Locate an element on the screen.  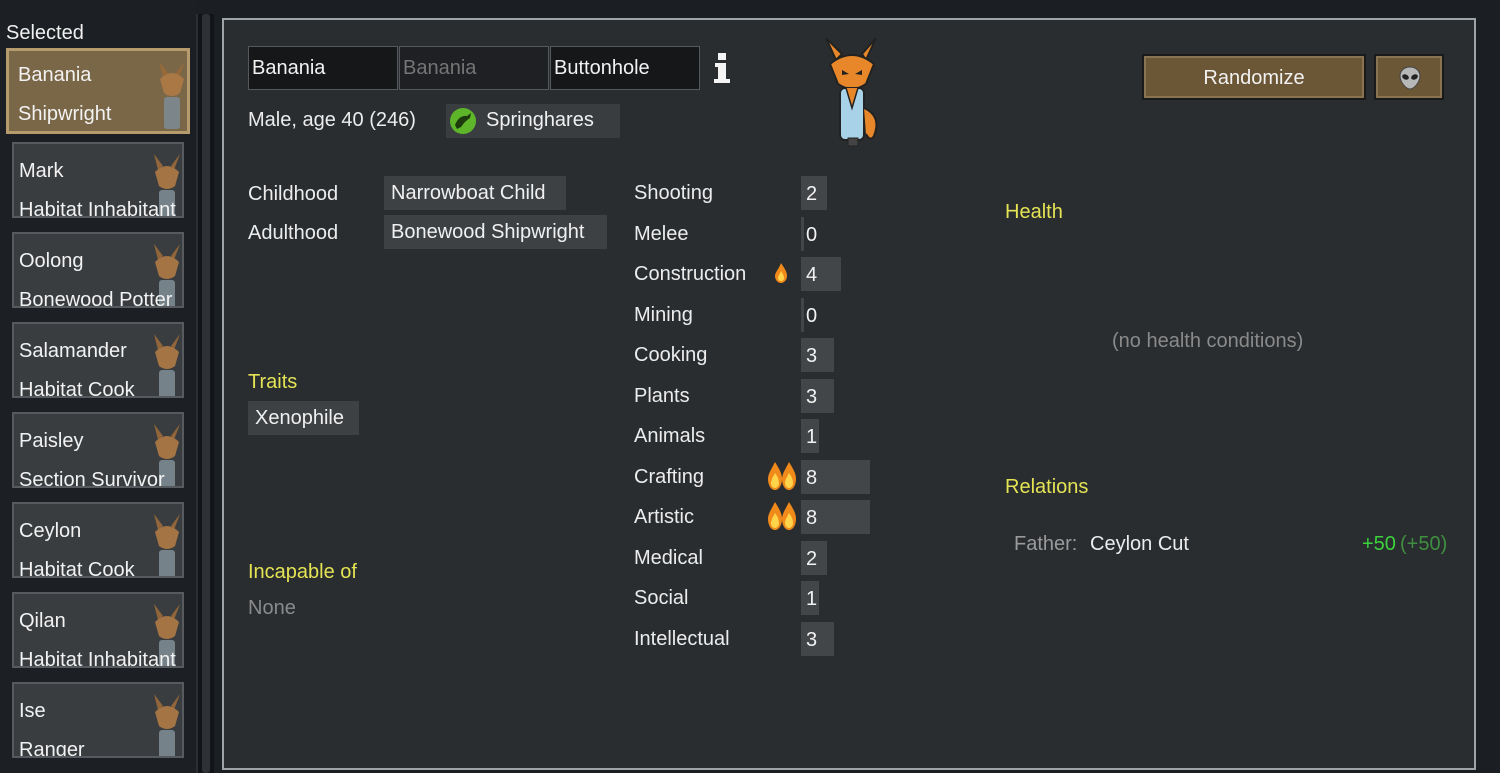
info-icon is located at coordinates (722, 68).